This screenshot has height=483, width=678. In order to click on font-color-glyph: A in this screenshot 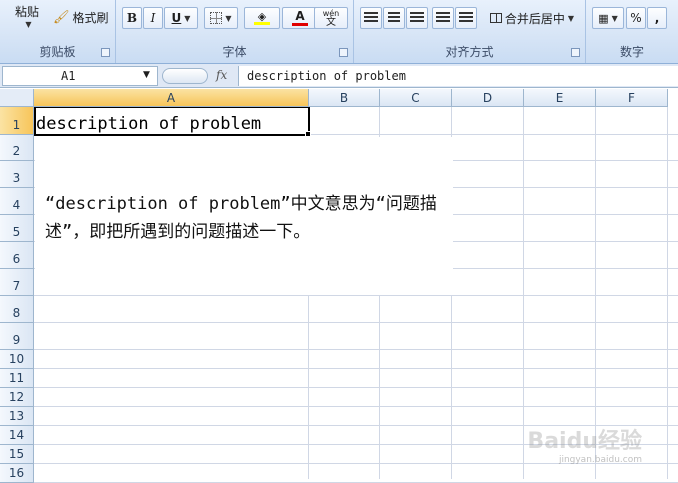, I will do `click(300, 16)`.